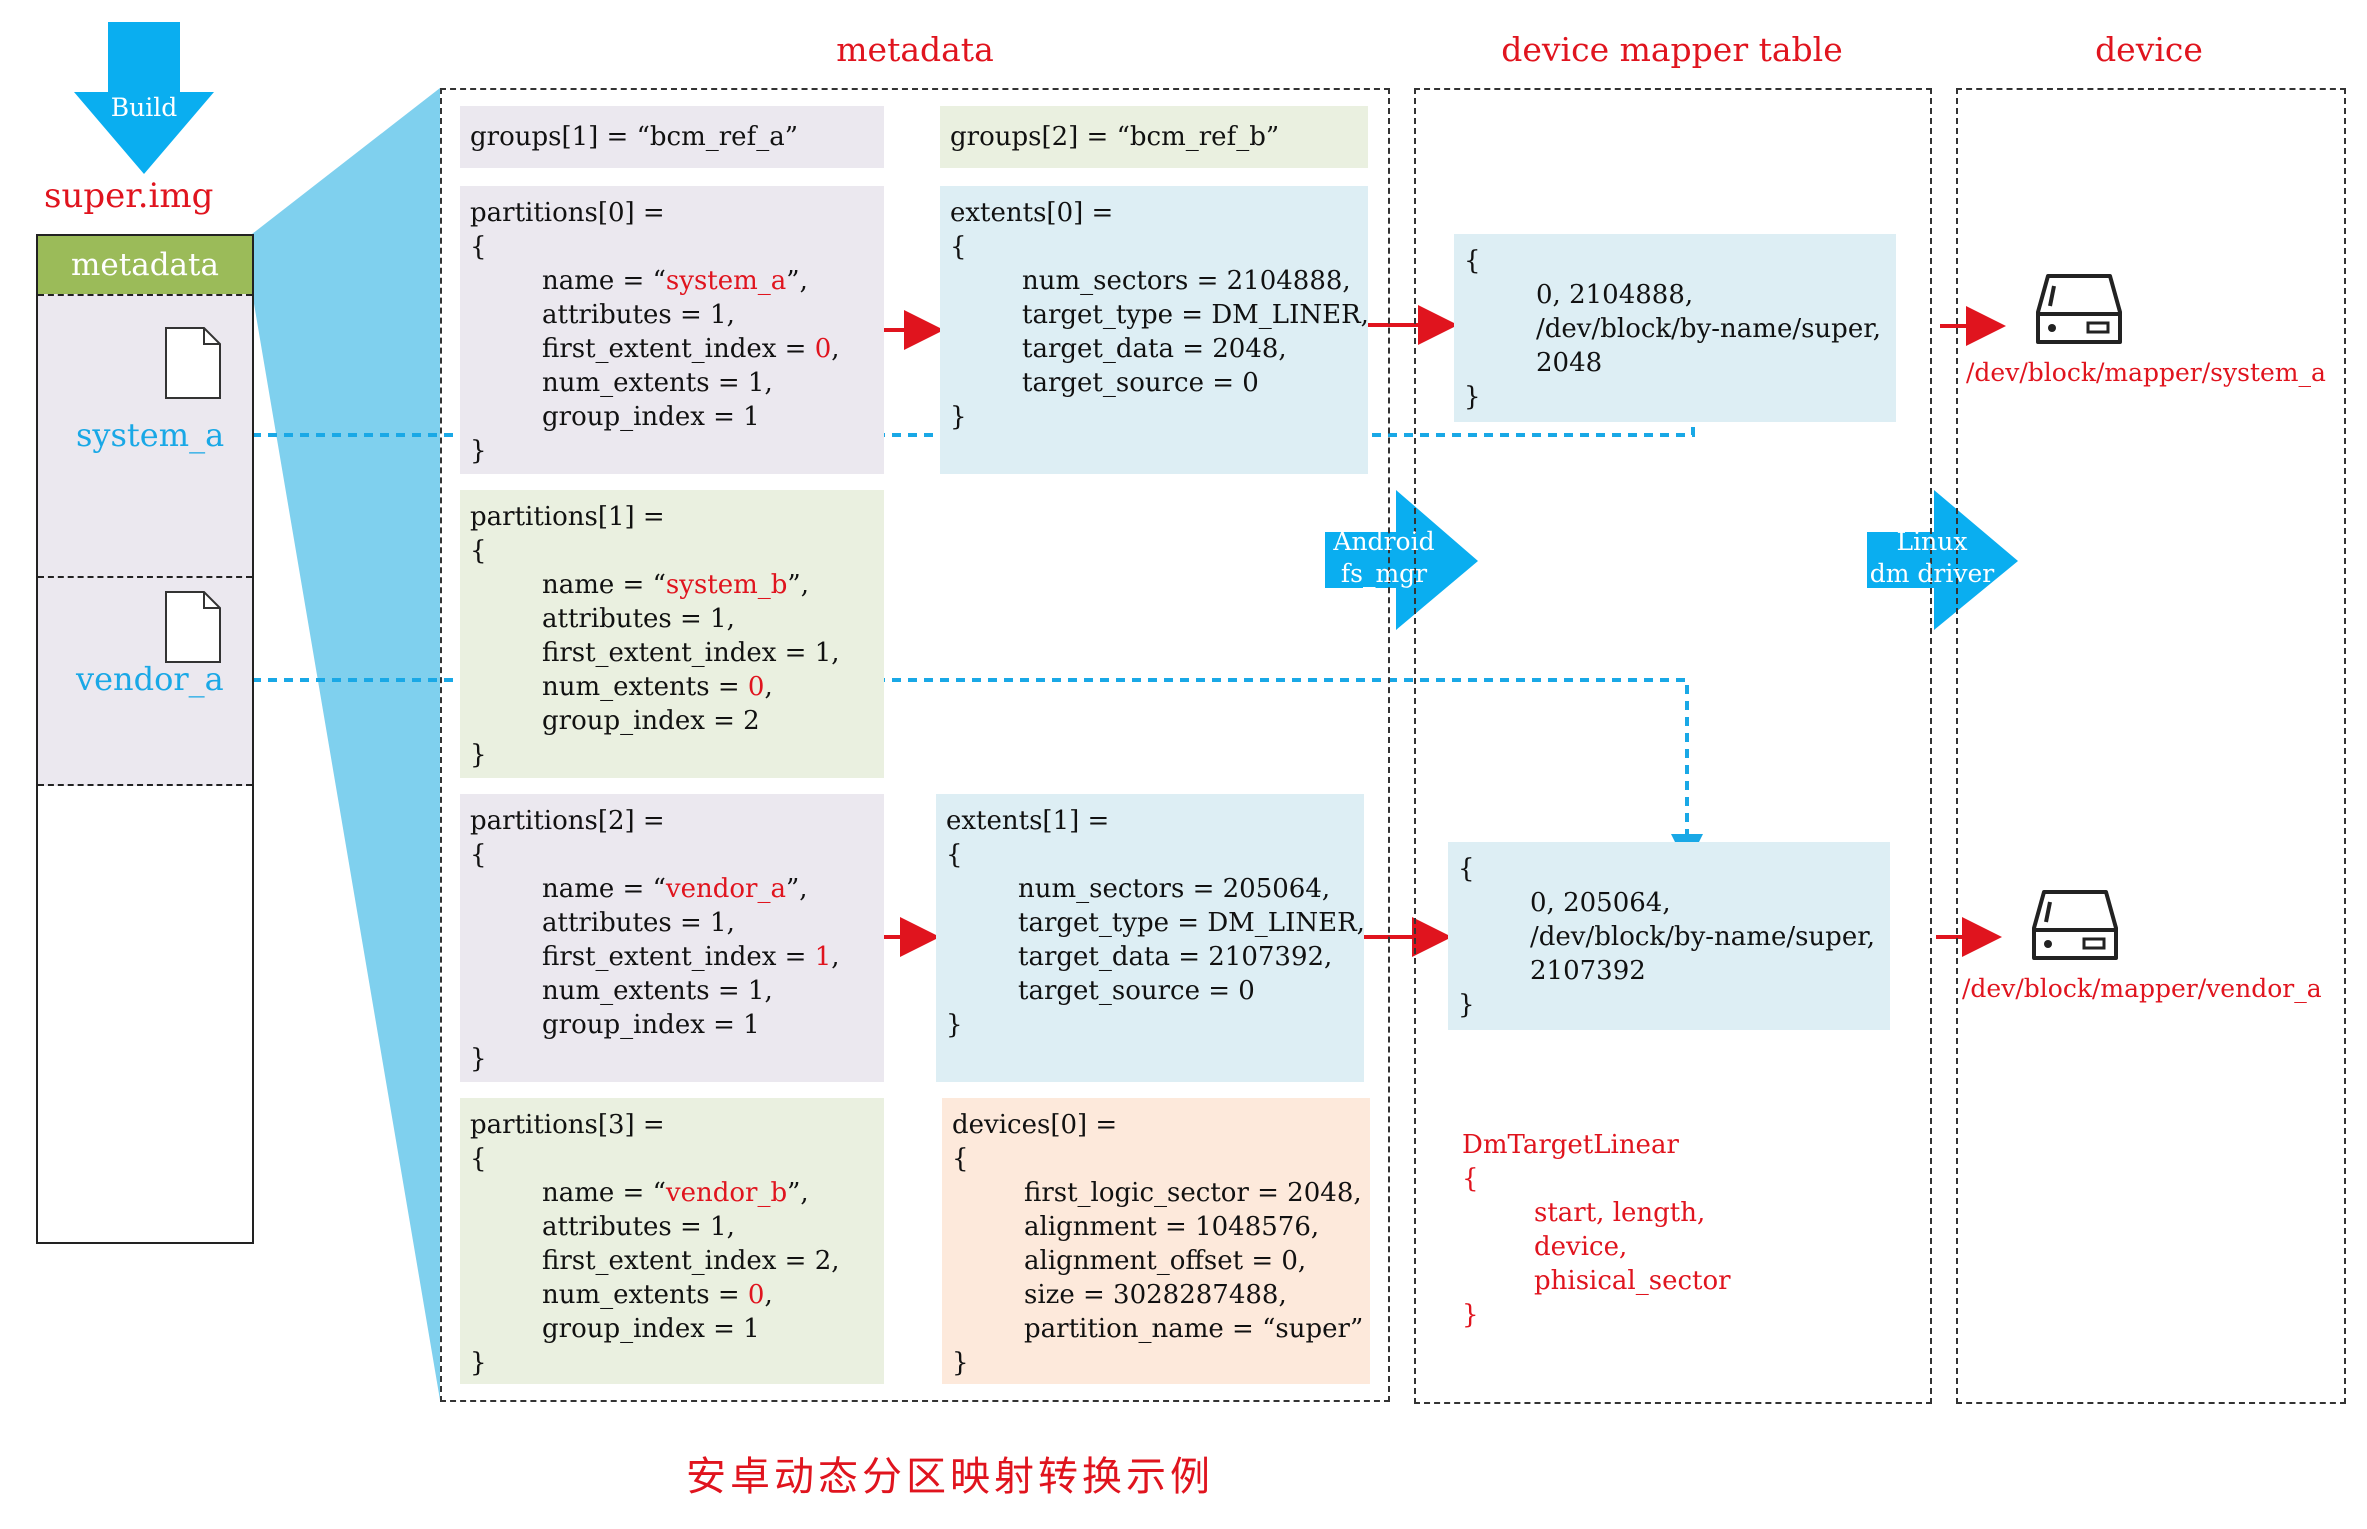  I want to click on name-line: name = “system_b”,, so click(675, 585).